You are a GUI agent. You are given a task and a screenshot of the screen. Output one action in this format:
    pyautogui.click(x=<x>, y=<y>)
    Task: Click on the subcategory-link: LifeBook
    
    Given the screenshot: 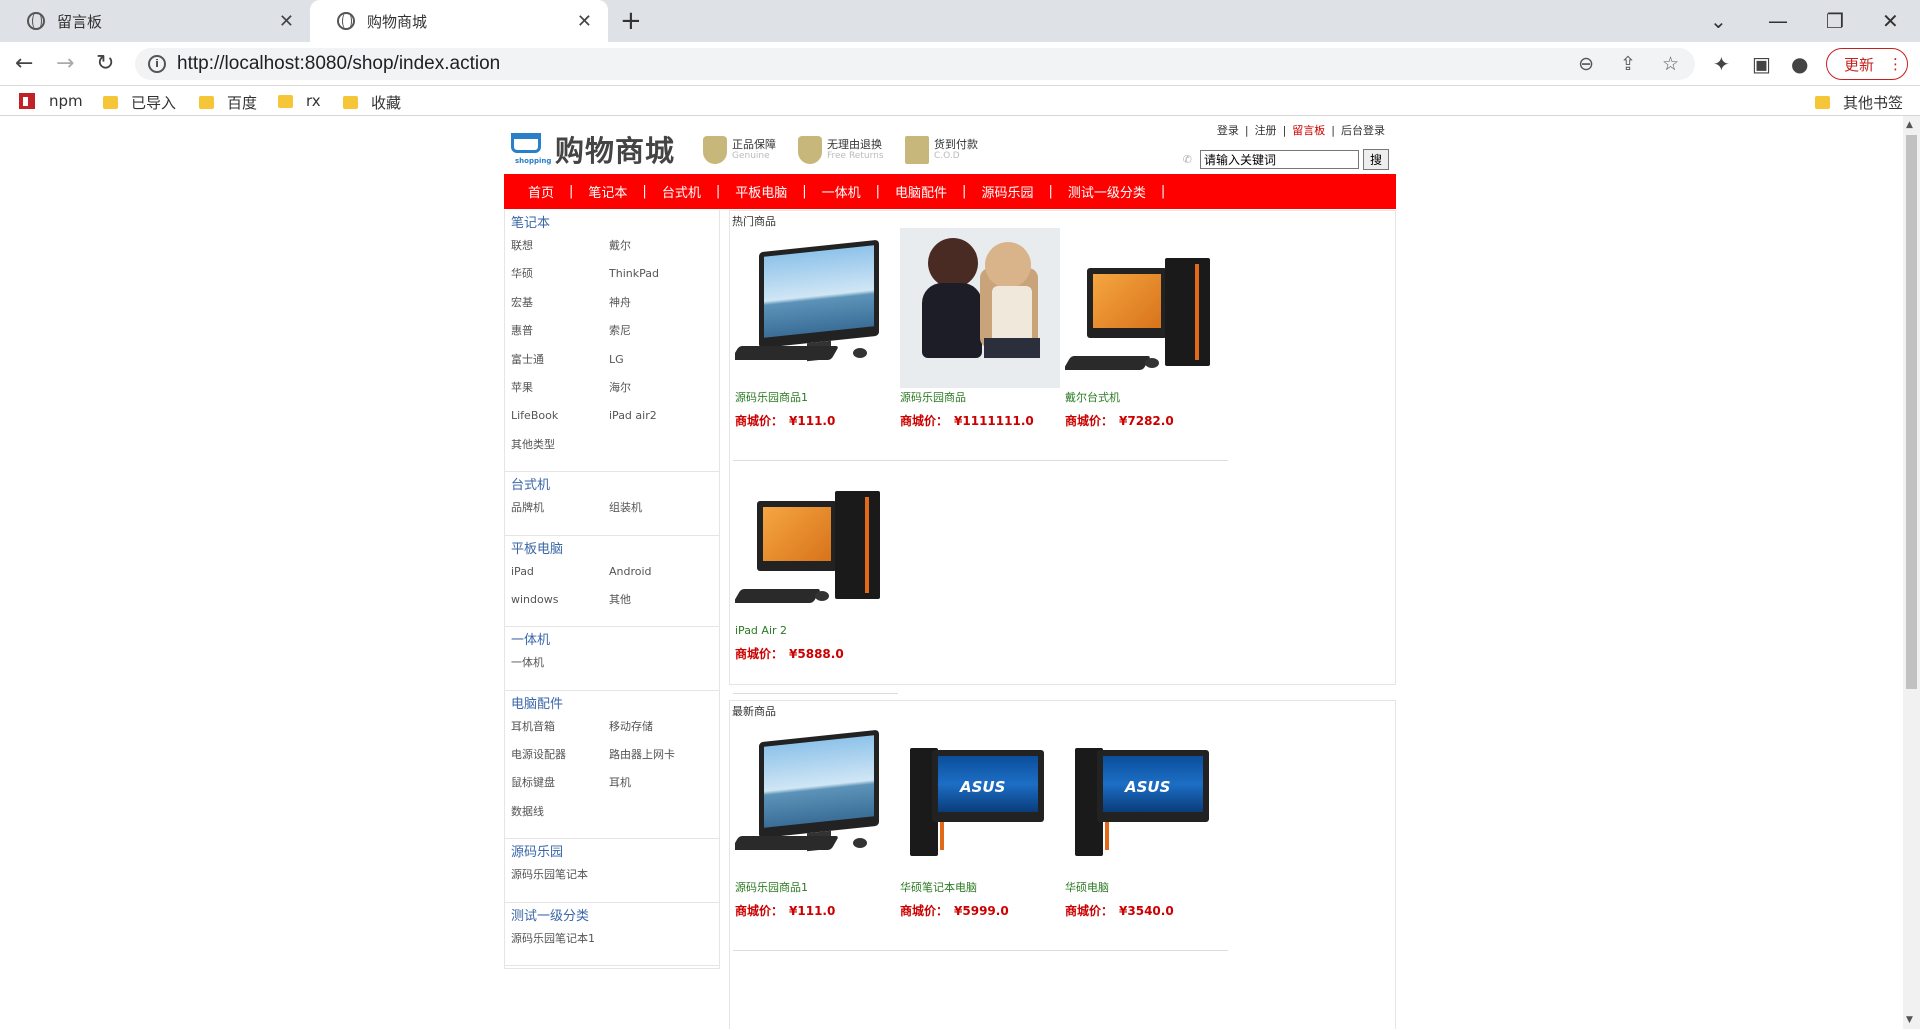 What is the action you would take?
    pyautogui.click(x=560, y=422)
    